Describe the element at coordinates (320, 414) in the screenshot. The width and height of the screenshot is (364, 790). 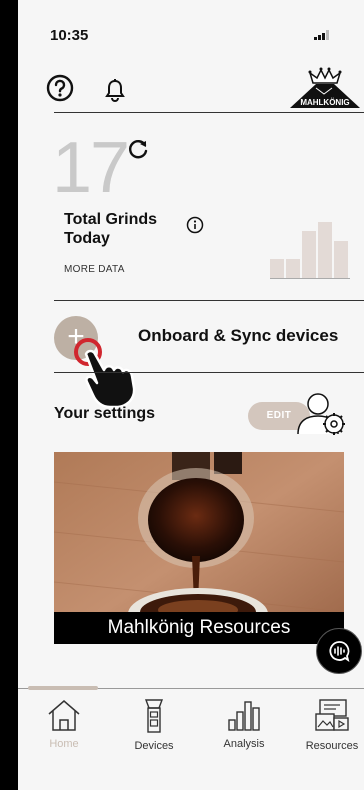
I see `user-settings-icon` at that location.